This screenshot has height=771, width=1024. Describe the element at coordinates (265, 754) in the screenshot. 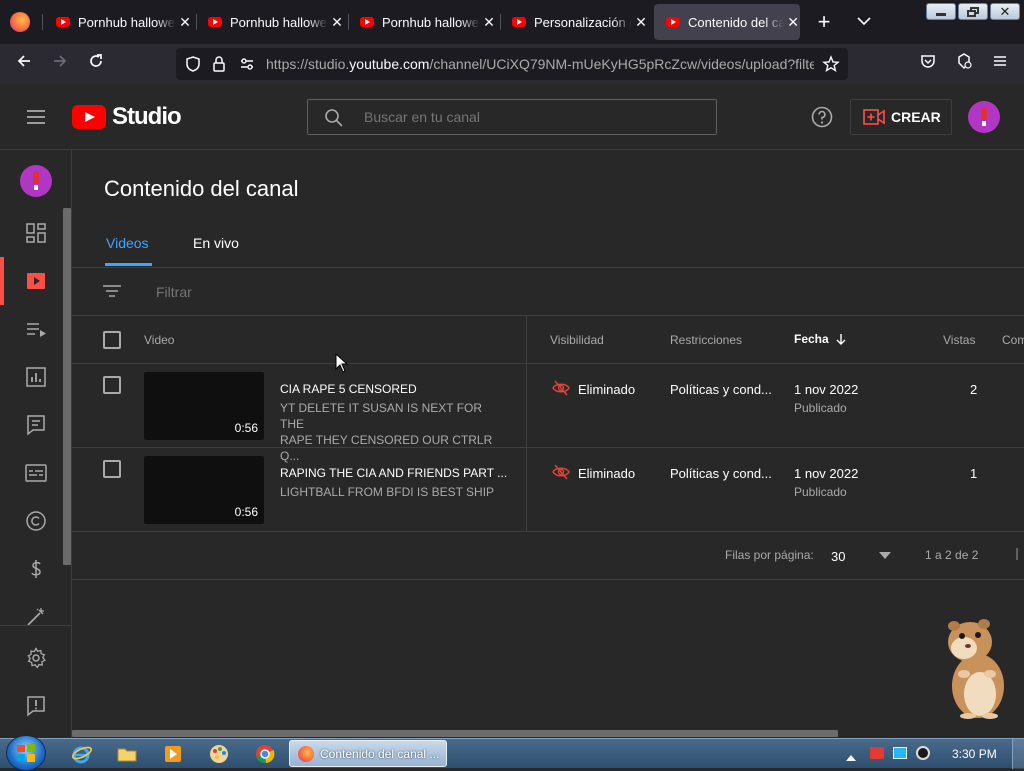

I see `chrome-icon` at that location.